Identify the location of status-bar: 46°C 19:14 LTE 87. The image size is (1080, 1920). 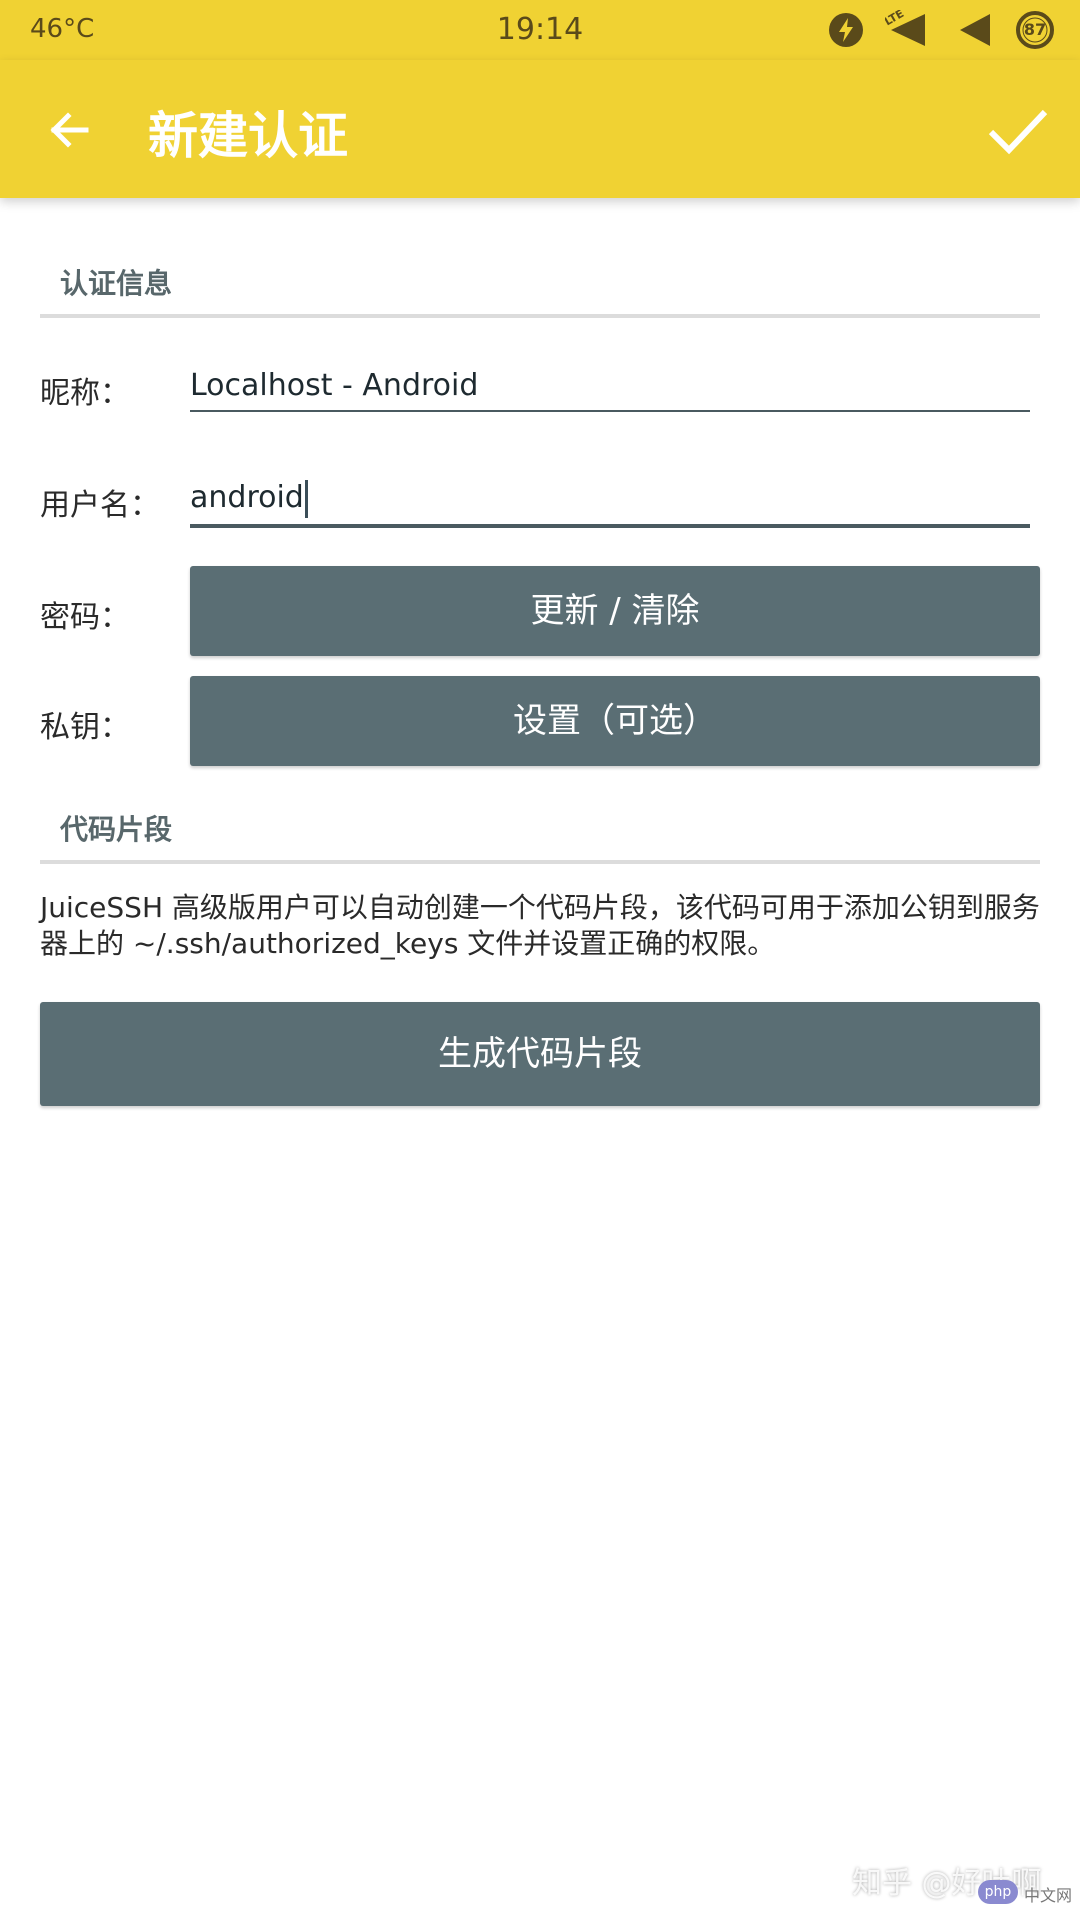
(540, 30).